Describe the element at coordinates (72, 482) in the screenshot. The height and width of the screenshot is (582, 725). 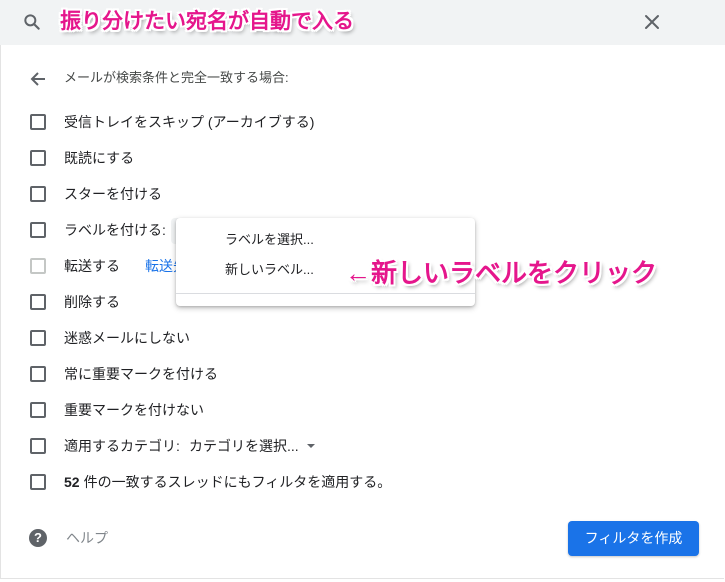
I see `matching-thread-count: 52` at that location.